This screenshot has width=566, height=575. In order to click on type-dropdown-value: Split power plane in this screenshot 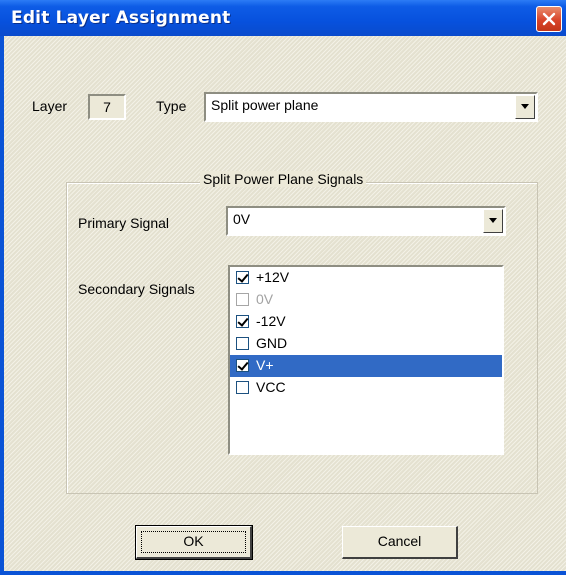, I will do `click(265, 105)`.